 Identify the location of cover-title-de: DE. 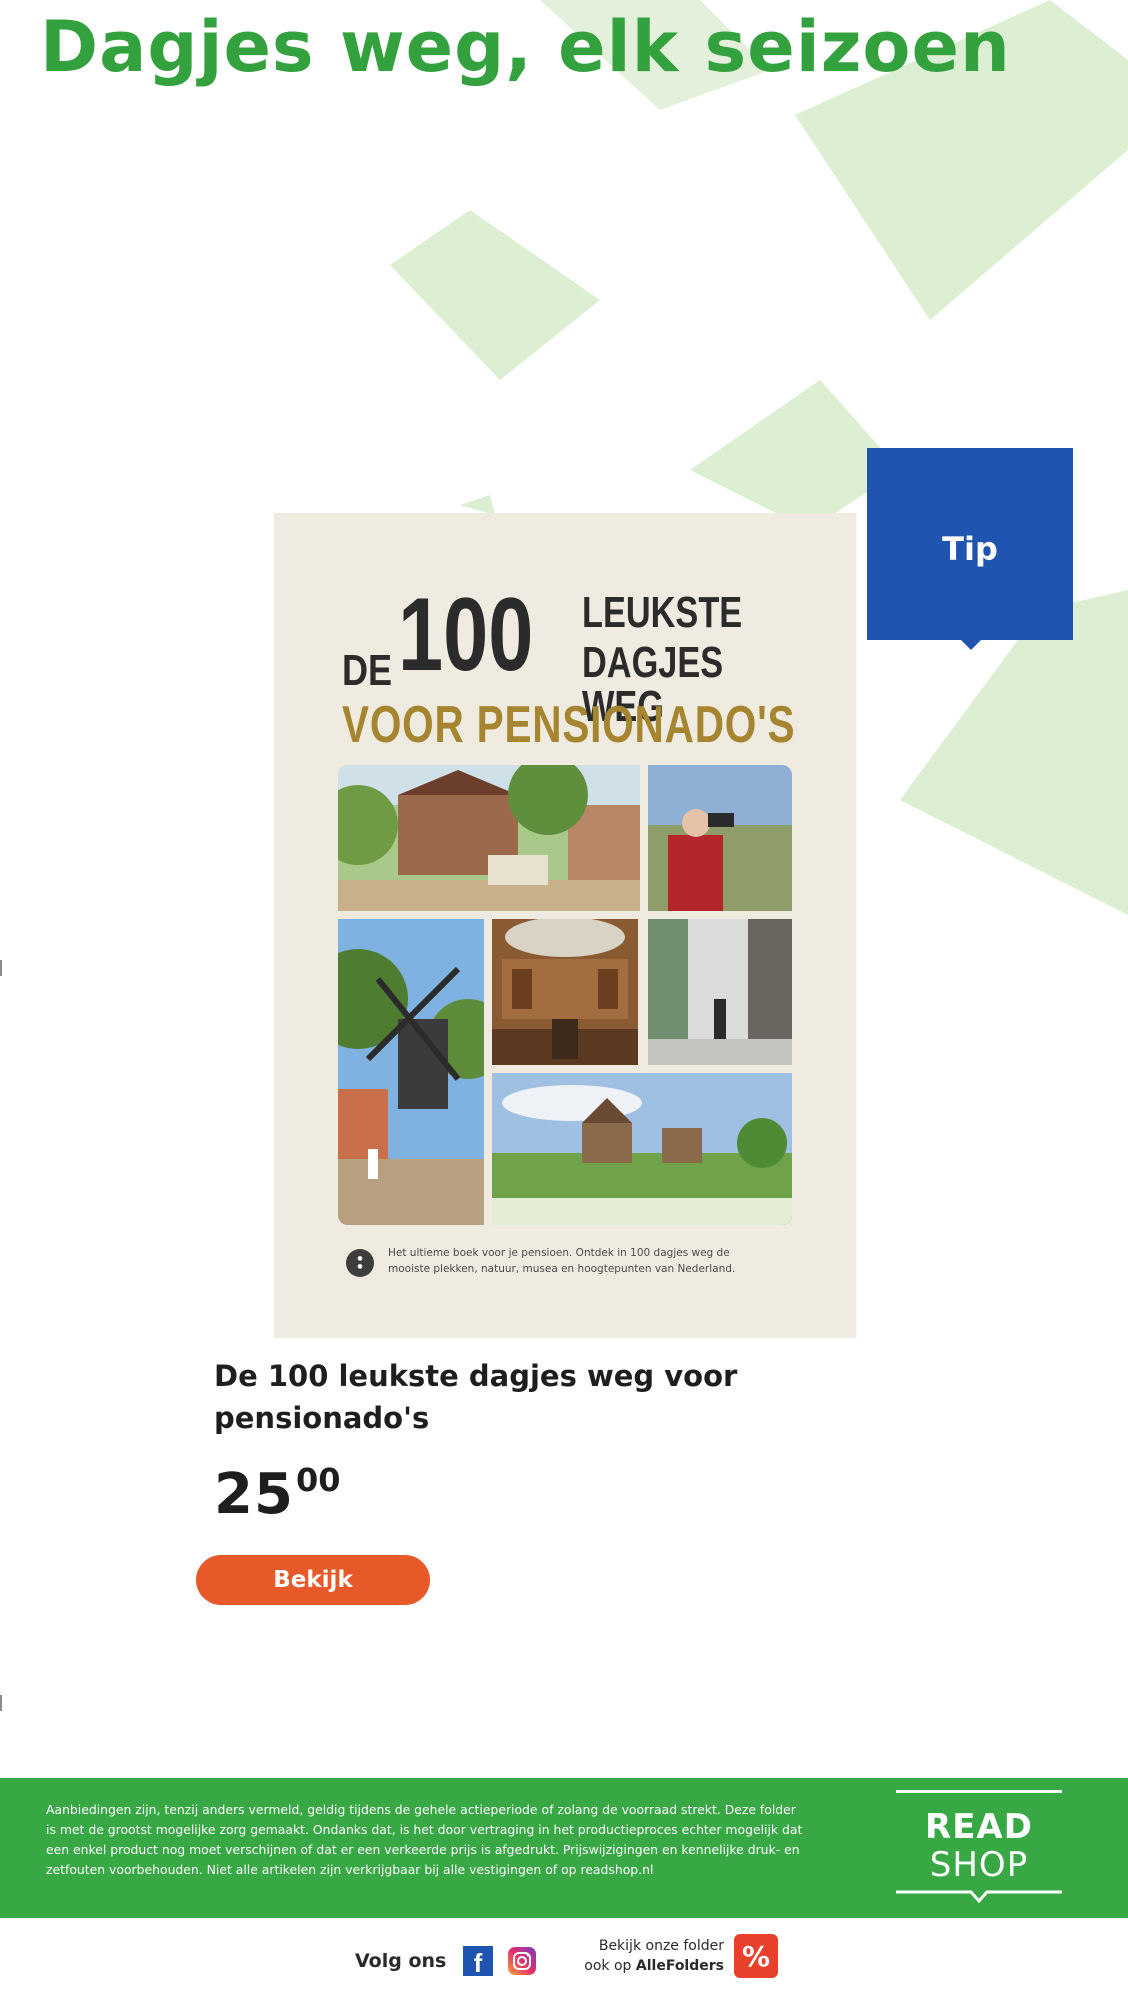
(367, 670).